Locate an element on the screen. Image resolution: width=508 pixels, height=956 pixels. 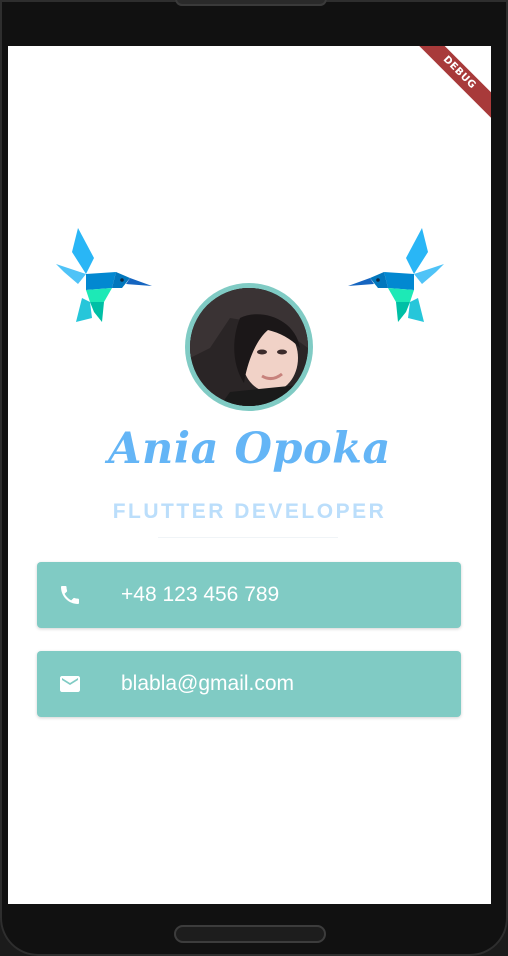
profile-name: Ania Opoka is located at coordinates (249, 449).